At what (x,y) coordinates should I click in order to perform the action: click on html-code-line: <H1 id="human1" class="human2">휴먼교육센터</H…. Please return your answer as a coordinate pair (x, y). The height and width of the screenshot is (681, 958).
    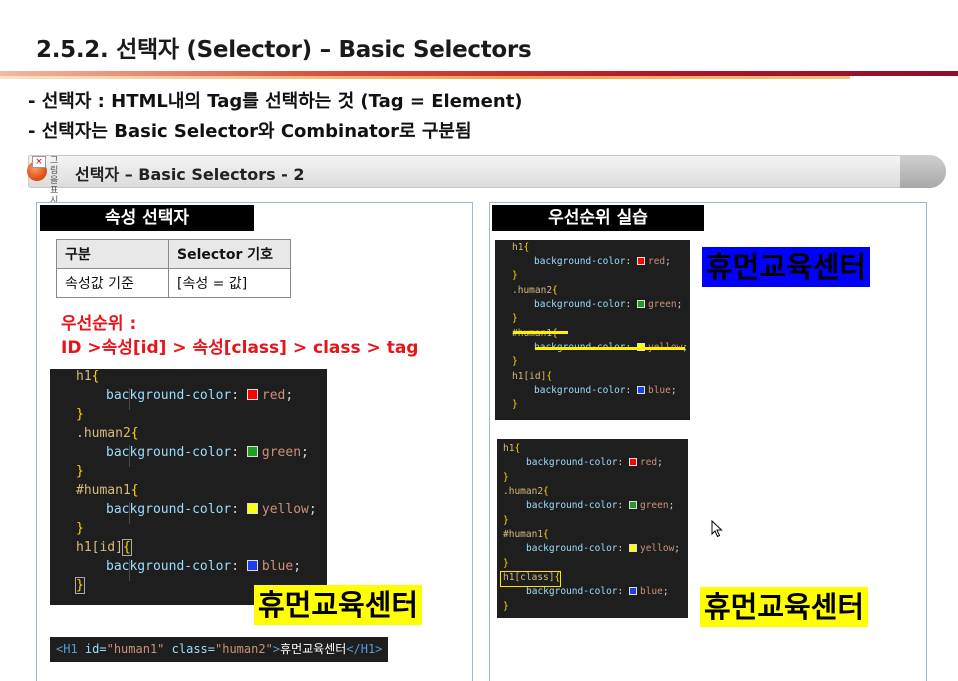
    Looking at the image, I should click on (219, 649).